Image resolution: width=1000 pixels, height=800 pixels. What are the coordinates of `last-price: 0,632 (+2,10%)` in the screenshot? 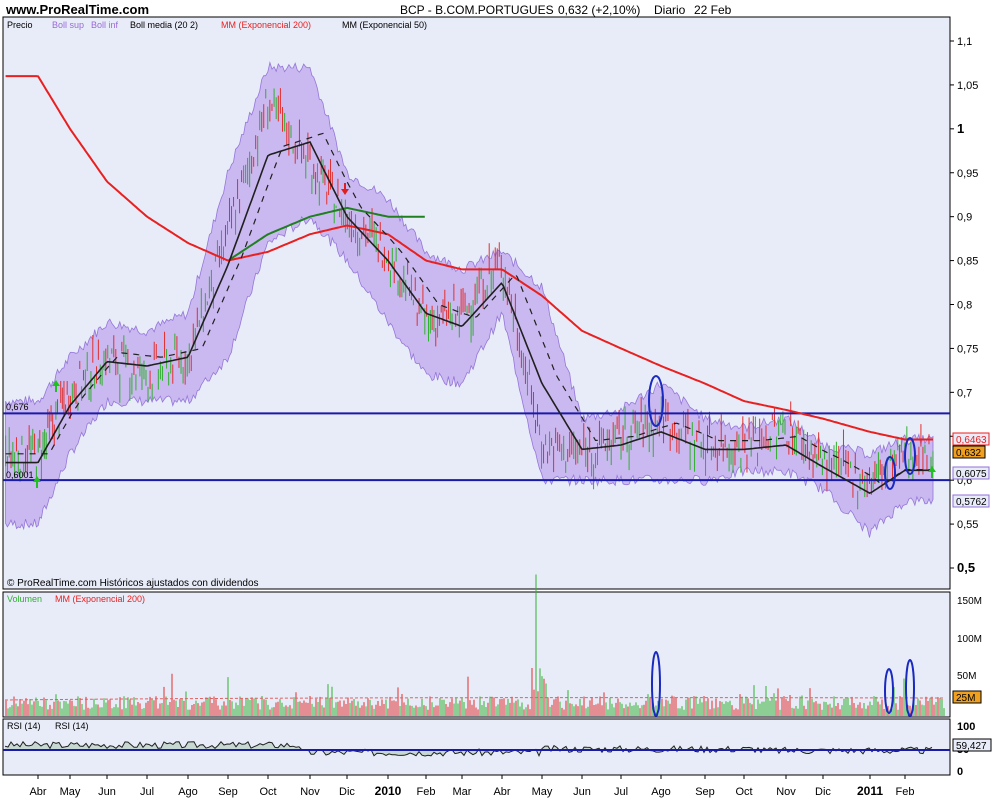 It's located at (599, 10).